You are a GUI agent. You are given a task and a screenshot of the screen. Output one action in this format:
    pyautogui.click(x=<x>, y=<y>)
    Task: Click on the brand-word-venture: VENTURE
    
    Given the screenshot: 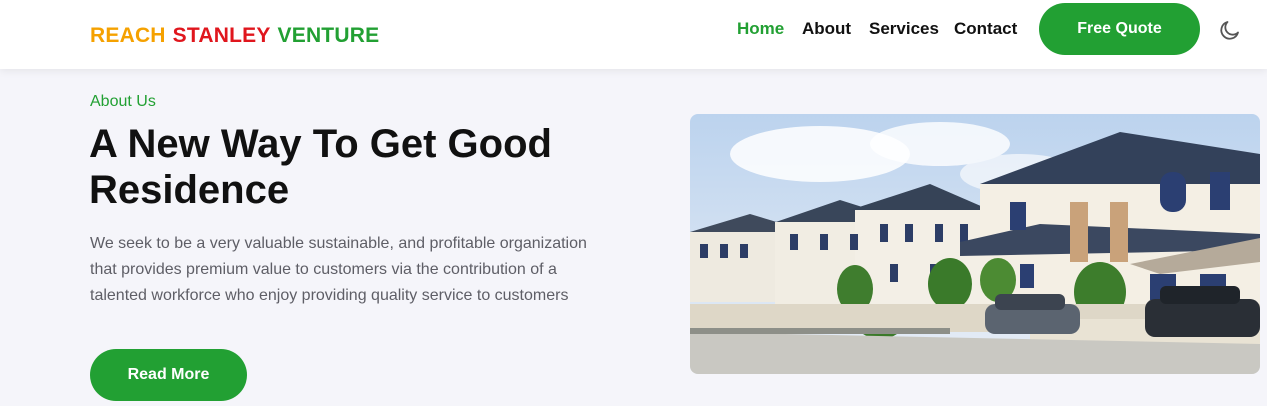 What is the action you would take?
    pyautogui.click(x=328, y=35)
    